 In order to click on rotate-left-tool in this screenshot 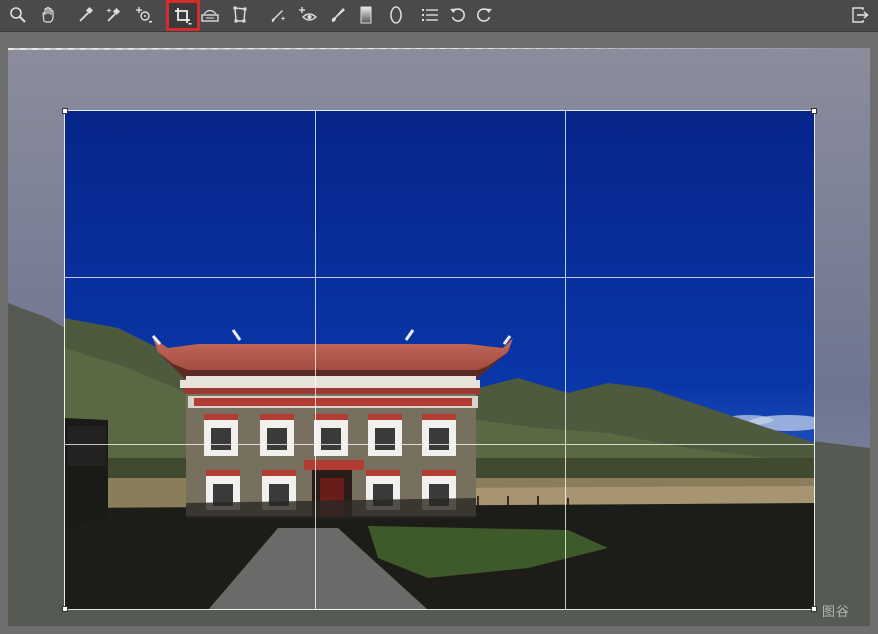, I will do `click(458, 15)`.